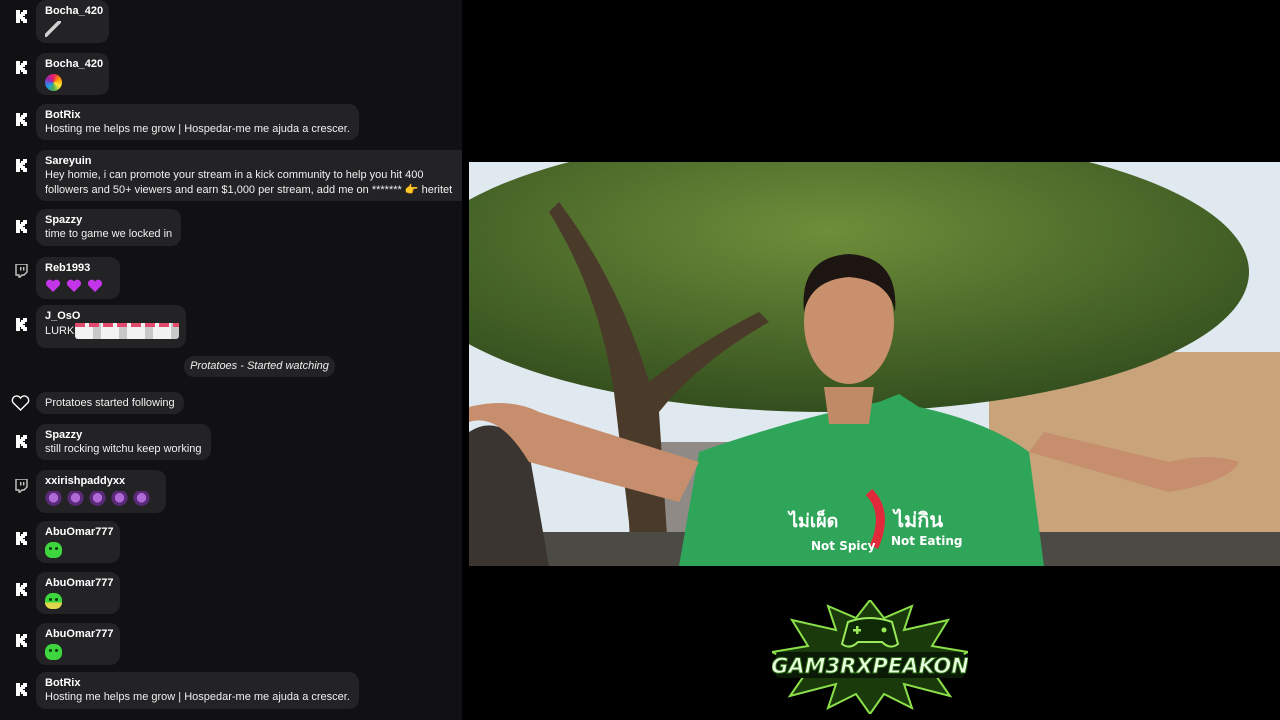 Image resolution: width=1280 pixels, height=720 pixels. Describe the element at coordinates (926, 541) in the screenshot. I see `shirt-text-right: Not Eating` at that location.